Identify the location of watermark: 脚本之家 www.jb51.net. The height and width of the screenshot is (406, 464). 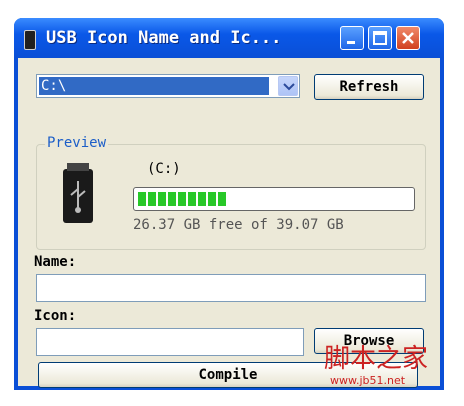
(386, 366).